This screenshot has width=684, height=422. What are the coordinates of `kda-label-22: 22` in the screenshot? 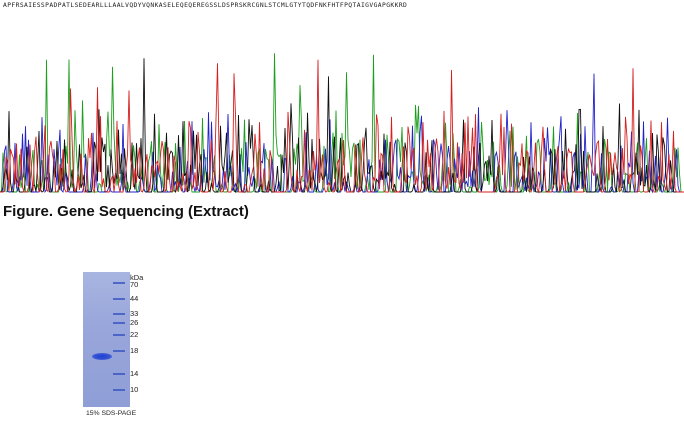 It's located at (134, 334).